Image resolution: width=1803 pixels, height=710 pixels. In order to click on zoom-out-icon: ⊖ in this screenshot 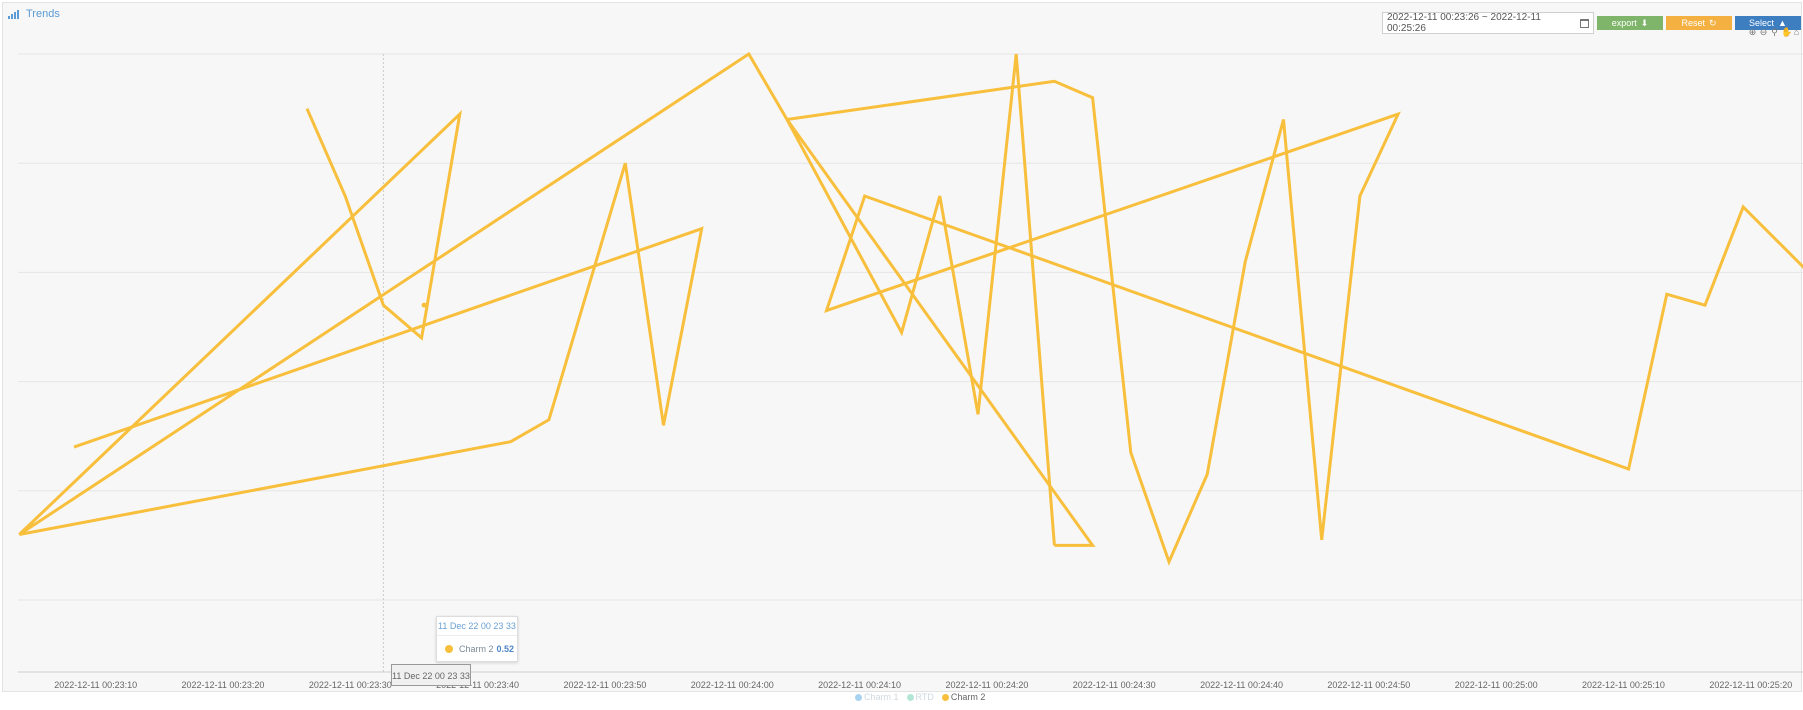, I will do `click(1763, 32)`.